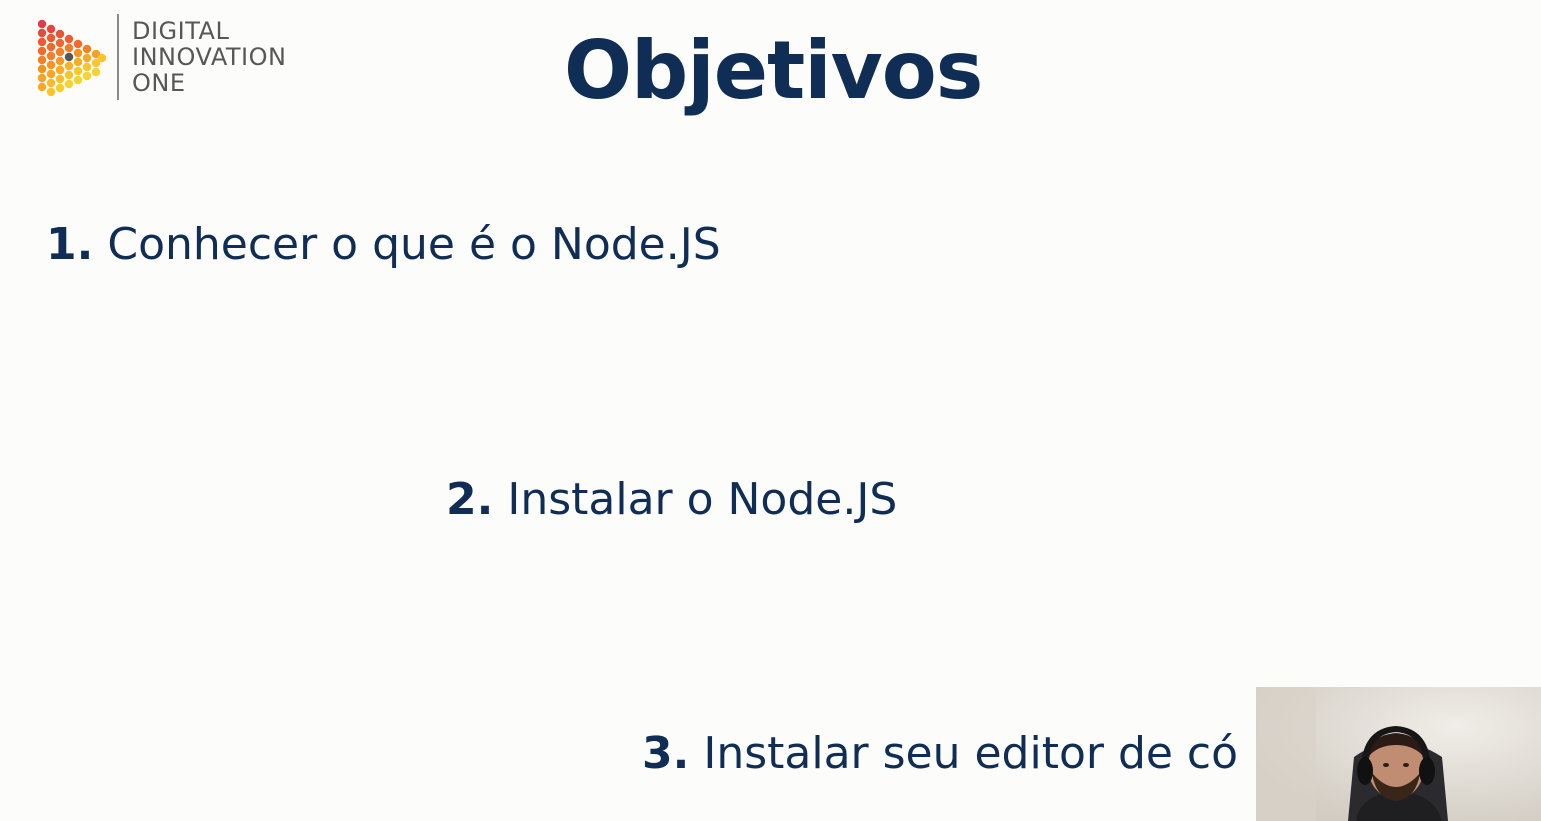 The width and height of the screenshot is (1541, 821). I want to click on logo-divider, so click(118, 57).